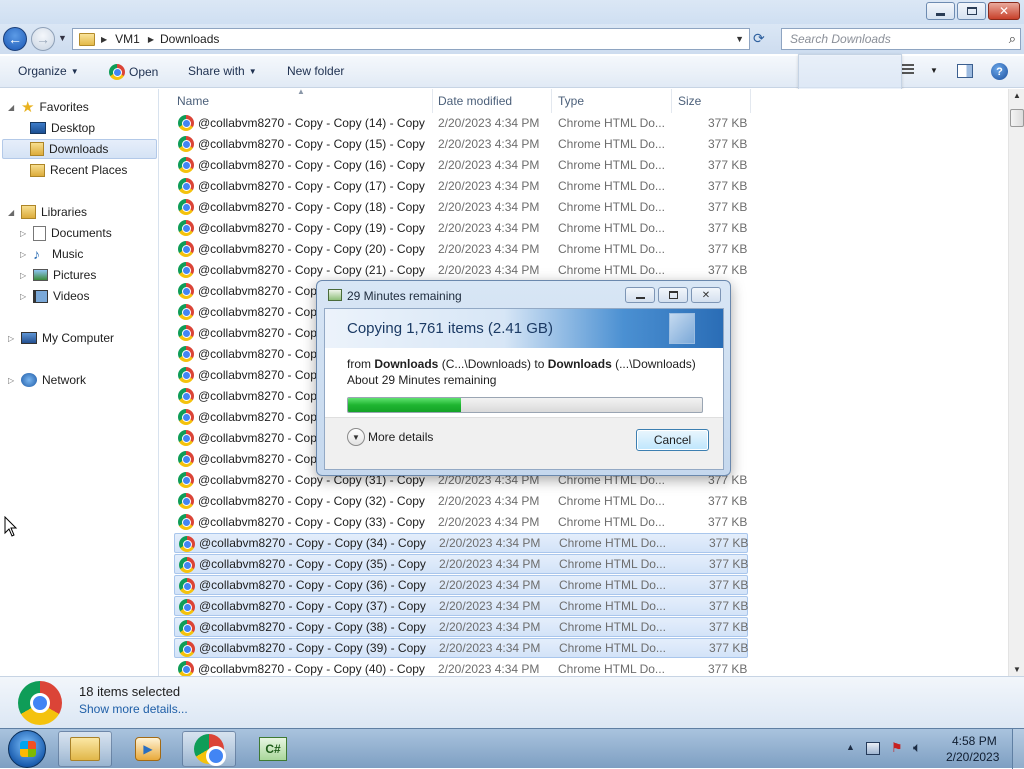 Image resolution: width=1024 pixels, height=769 pixels. What do you see at coordinates (689, 101) in the screenshot?
I see `column-header-size: Size` at bounding box center [689, 101].